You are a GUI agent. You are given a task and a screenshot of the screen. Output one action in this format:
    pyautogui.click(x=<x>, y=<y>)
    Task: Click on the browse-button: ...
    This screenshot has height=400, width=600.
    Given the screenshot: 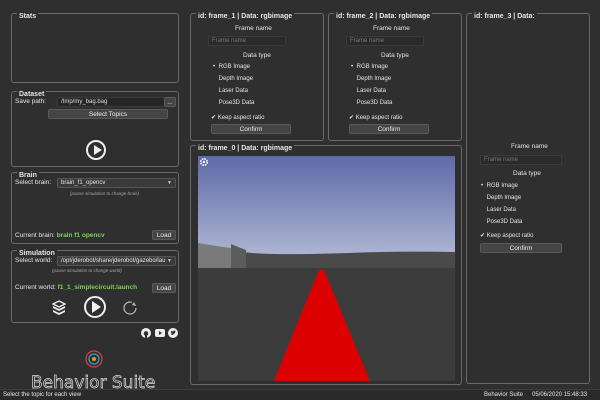 What is the action you would take?
    pyautogui.click(x=170, y=102)
    